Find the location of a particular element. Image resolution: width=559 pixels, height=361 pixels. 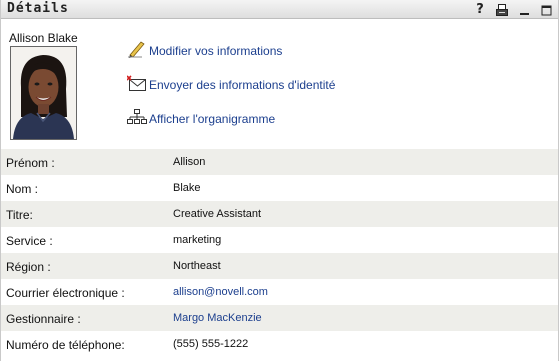

print-icon is located at coordinates (502, 9).